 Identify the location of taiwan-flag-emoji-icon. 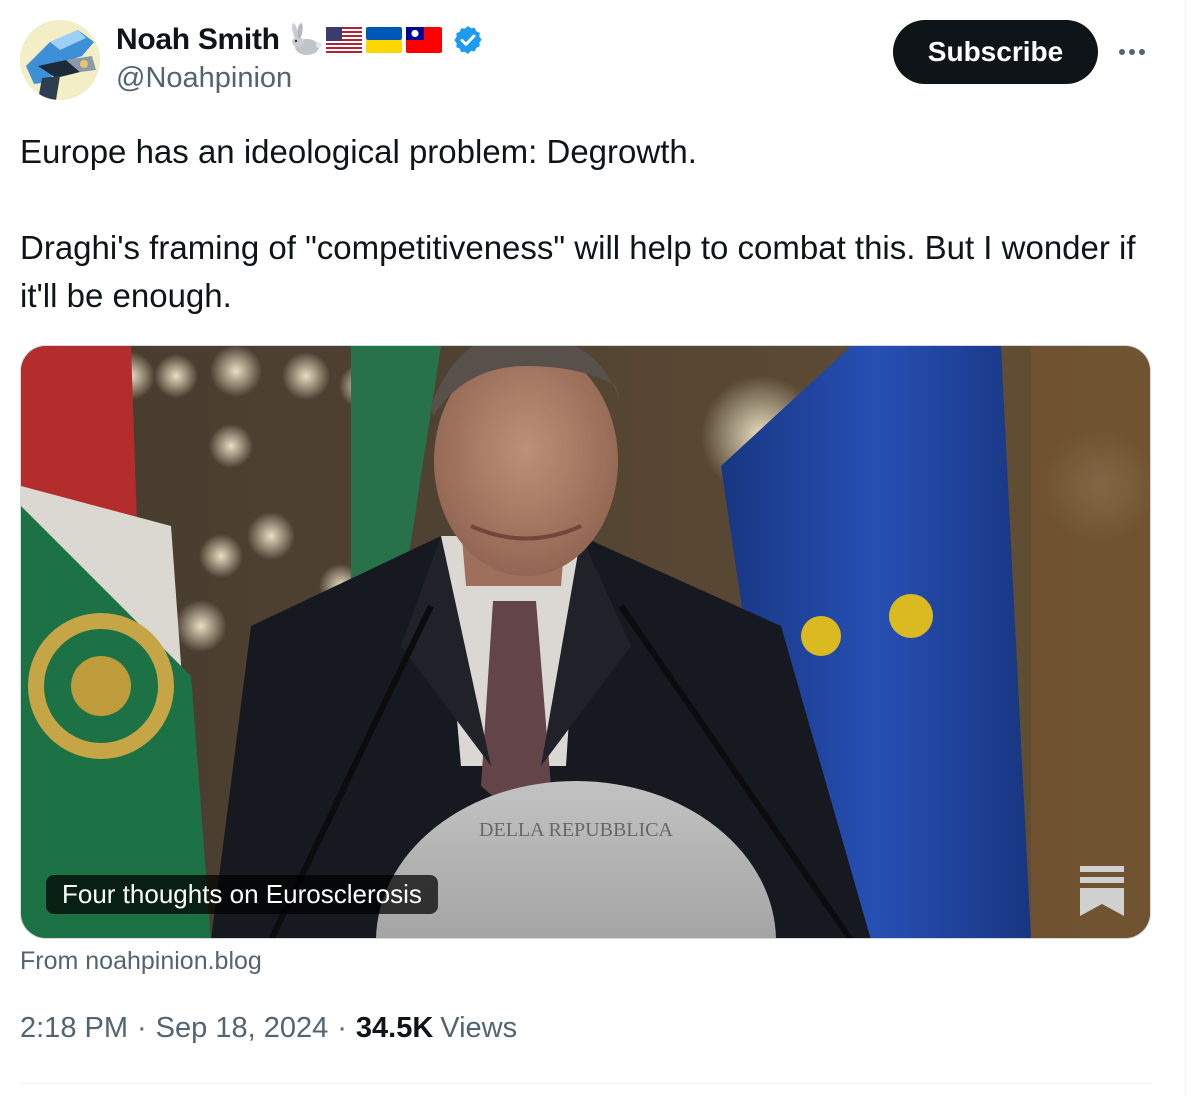
(423, 40).